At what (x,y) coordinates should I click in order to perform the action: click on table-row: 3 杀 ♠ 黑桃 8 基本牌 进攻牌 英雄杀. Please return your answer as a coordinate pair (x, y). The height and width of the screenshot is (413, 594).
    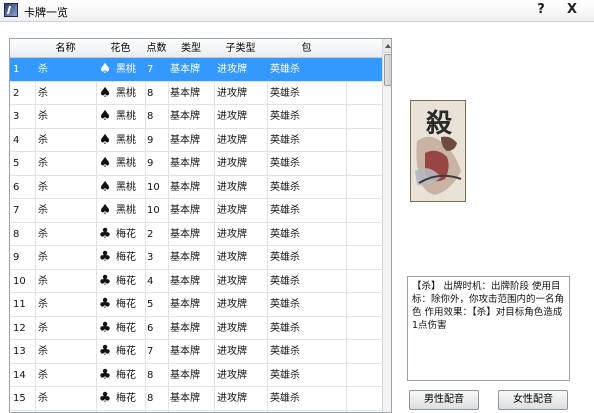
    Looking at the image, I should click on (196, 117).